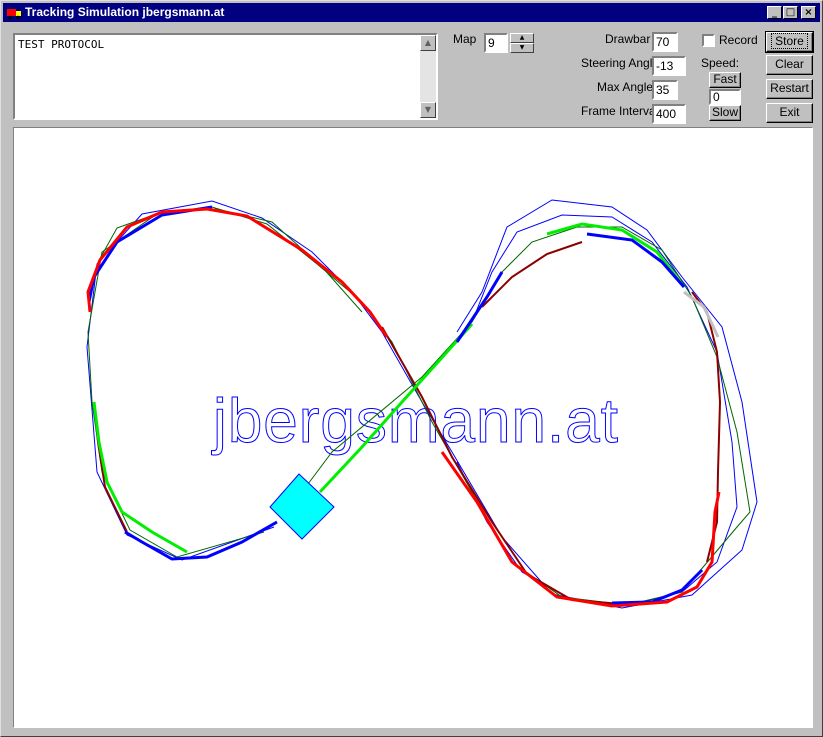  What do you see at coordinates (708, 40) in the screenshot?
I see `record-checkbox` at bounding box center [708, 40].